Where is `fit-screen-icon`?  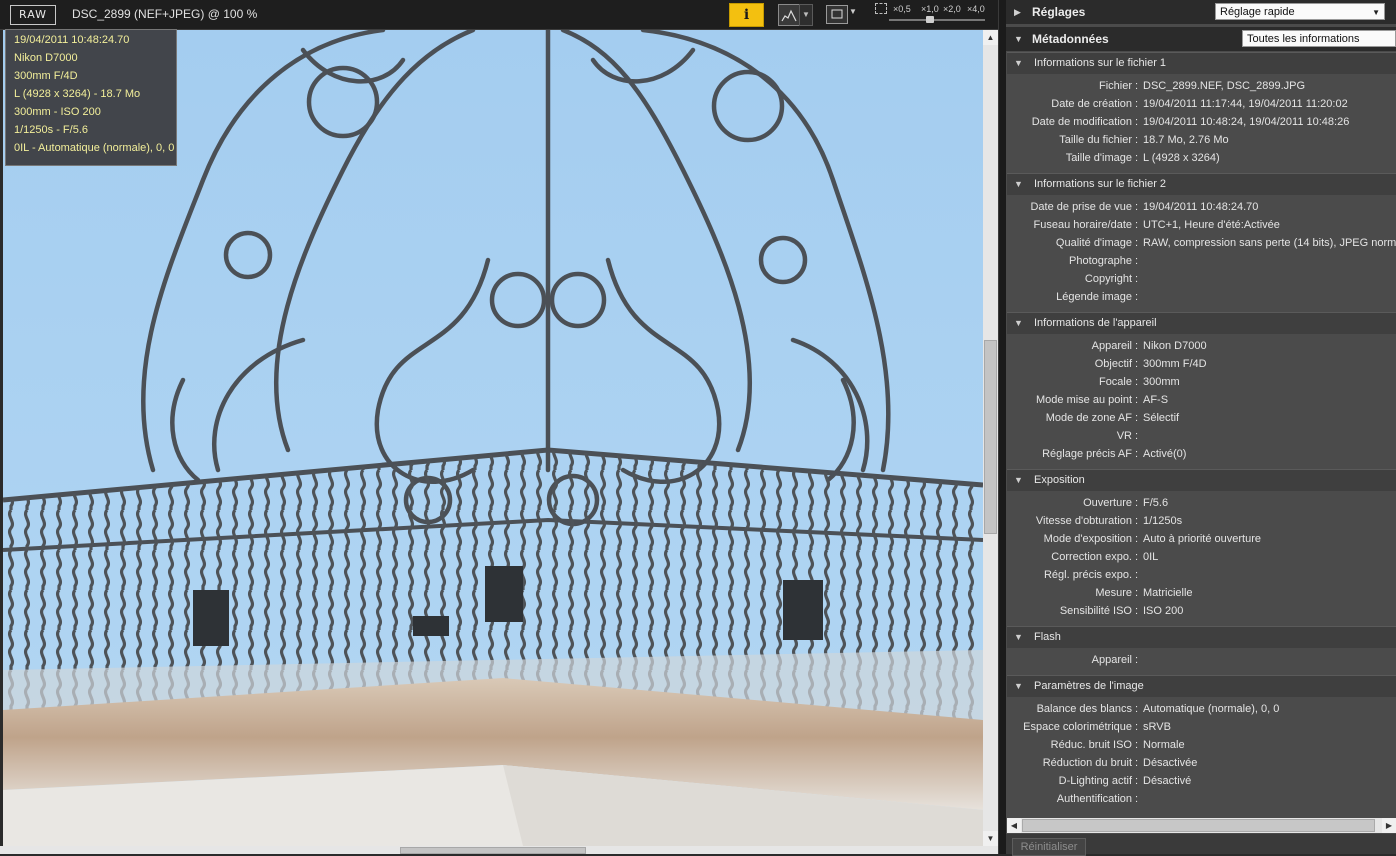 fit-screen-icon is located at coordinates (837, 14).